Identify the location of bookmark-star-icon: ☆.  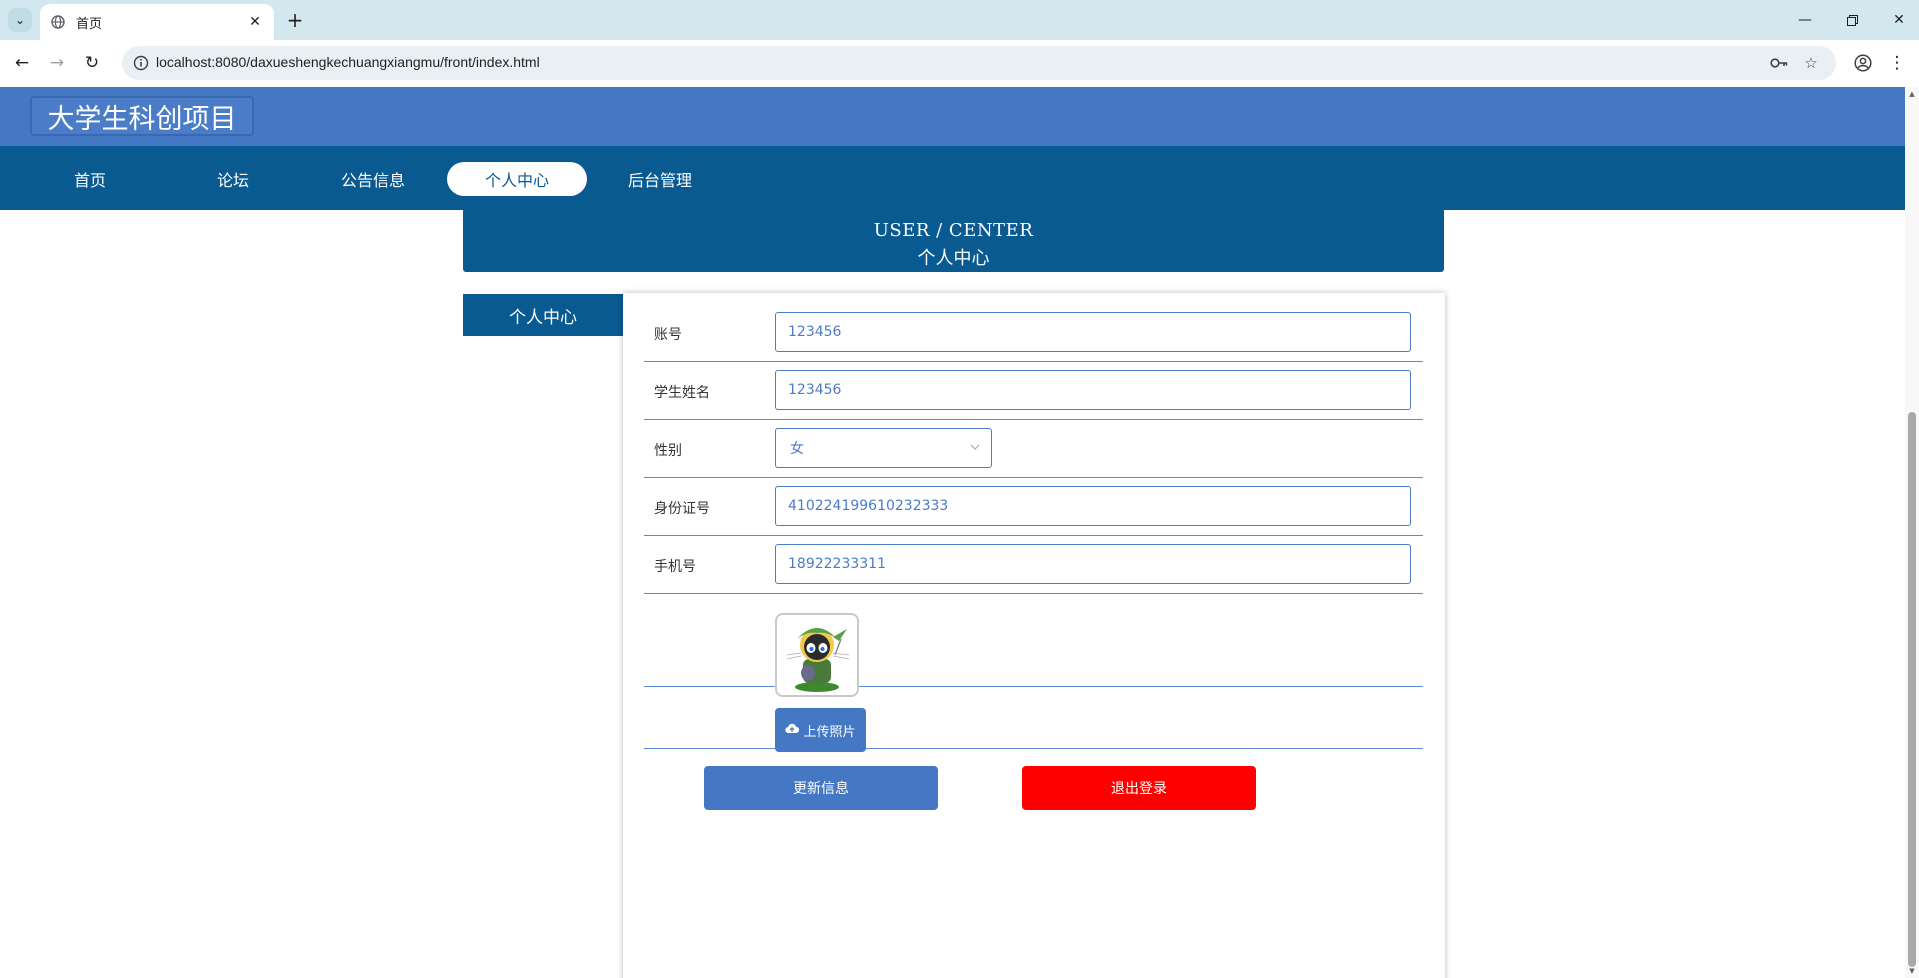
(1811, 63).